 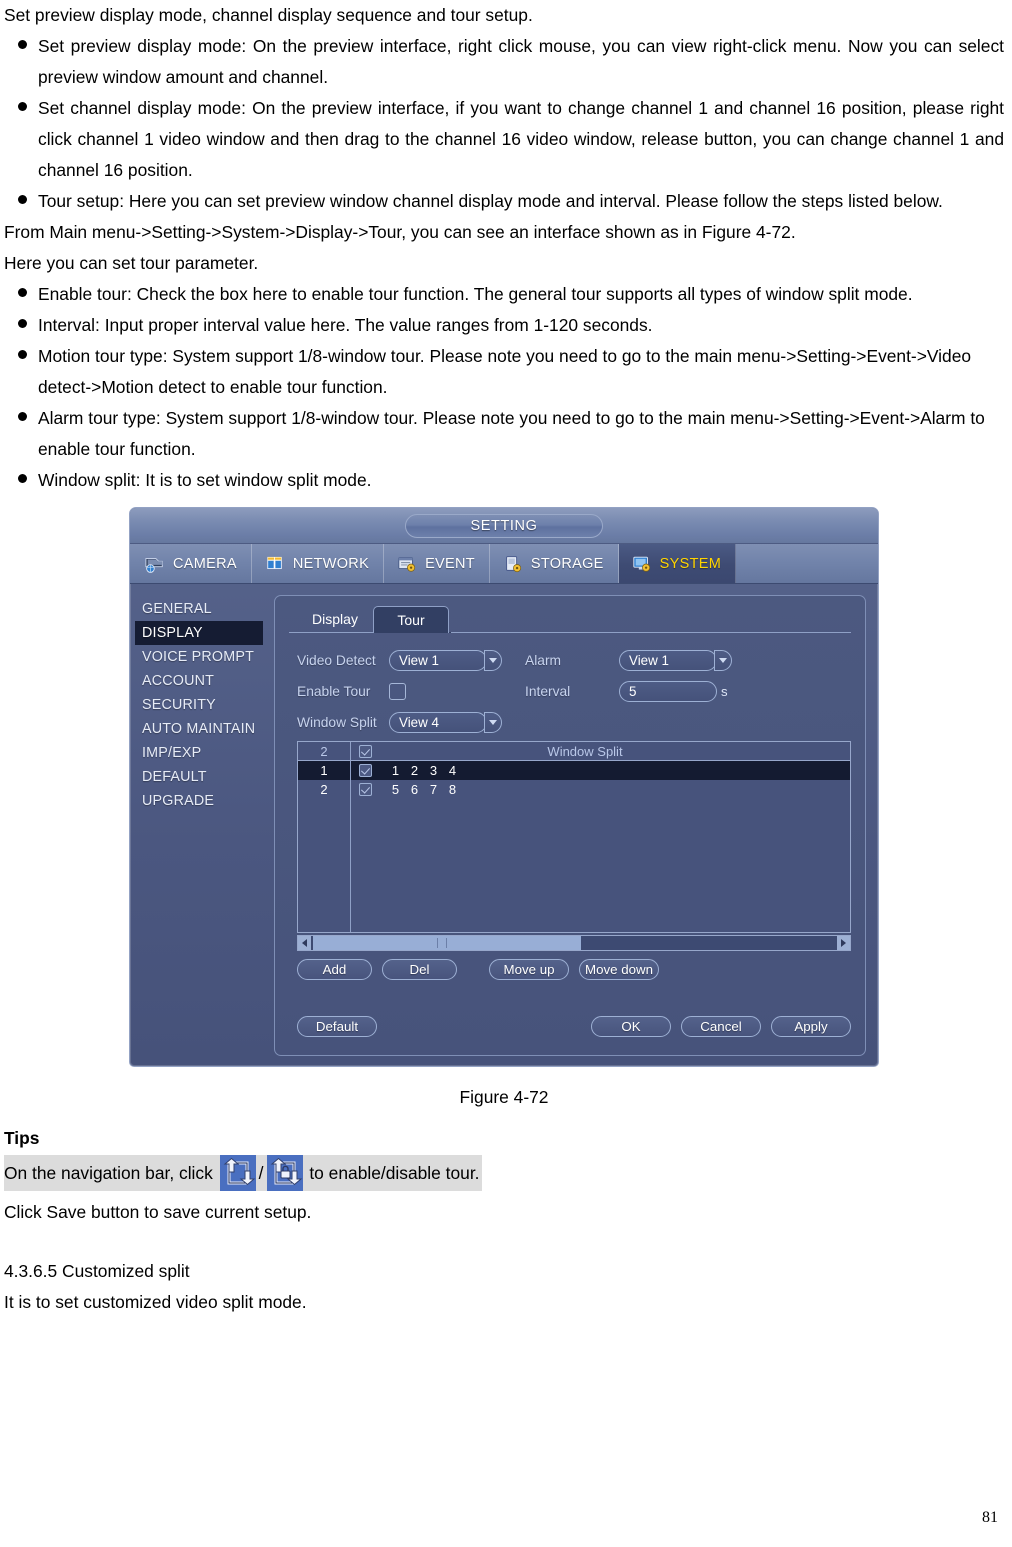 What do you see at coordinates (191, 563) in the screenshot?
I see `tab-camera: CAMERA` at bounding box center [191, 563].